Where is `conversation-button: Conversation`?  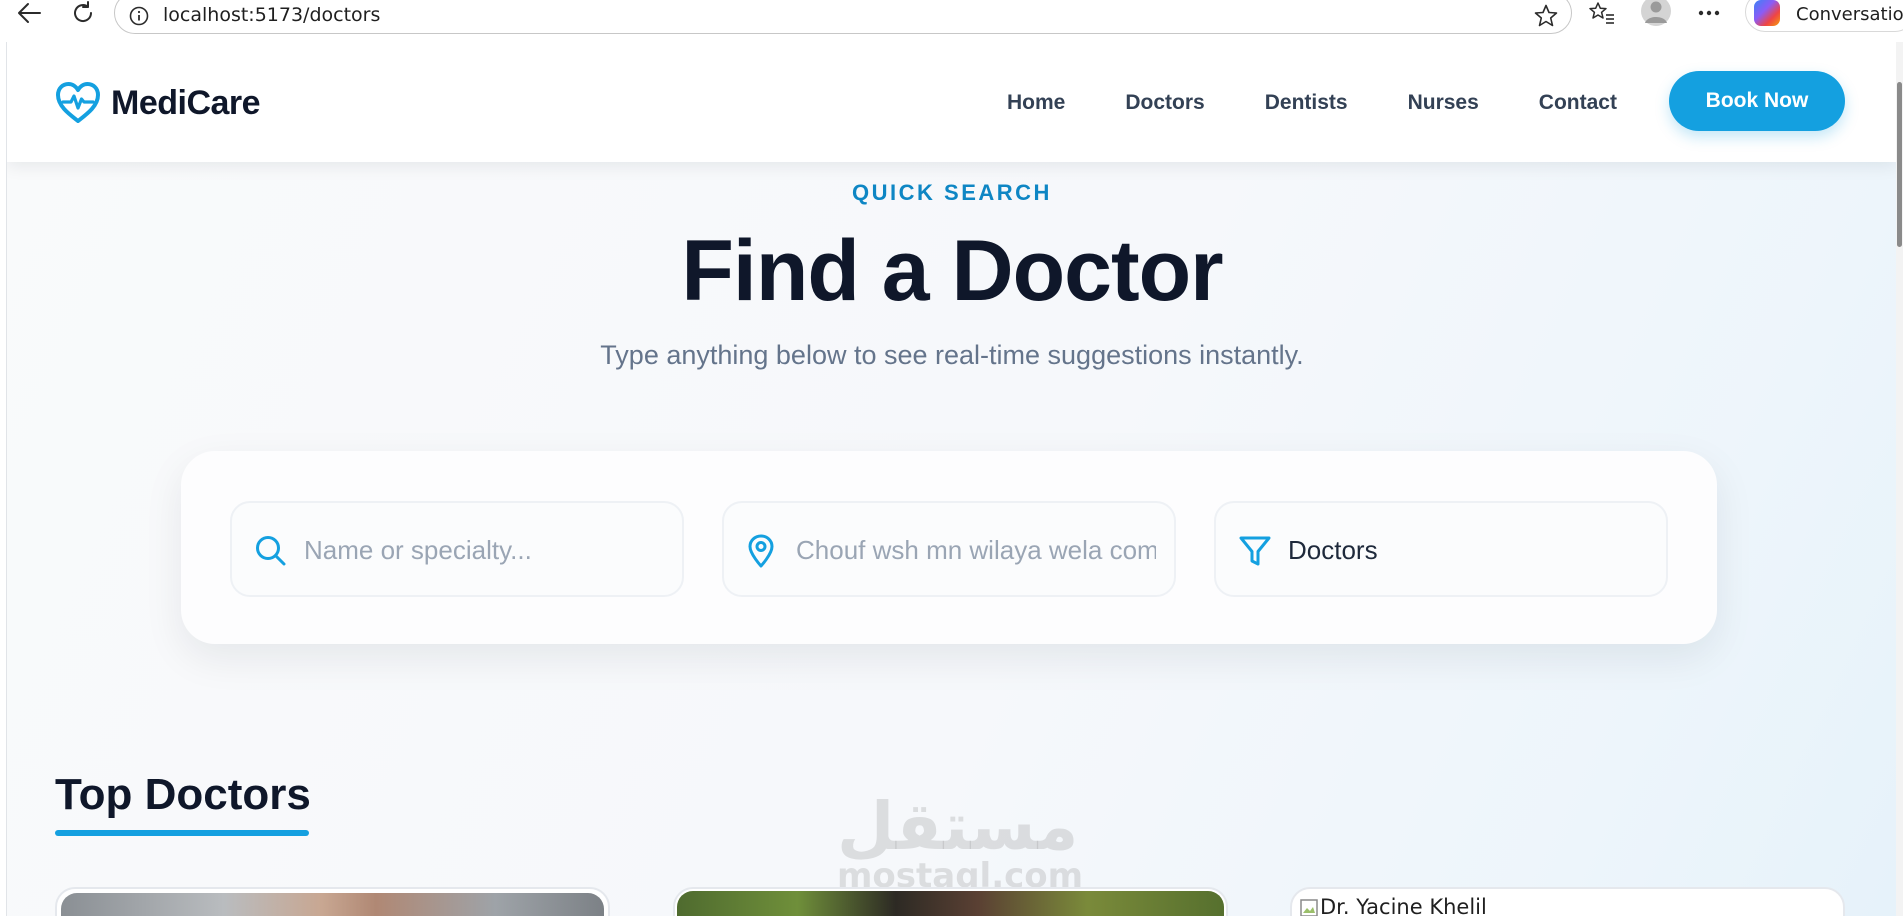
conversation-button: Conversation is located at coordinates (1824, 16).